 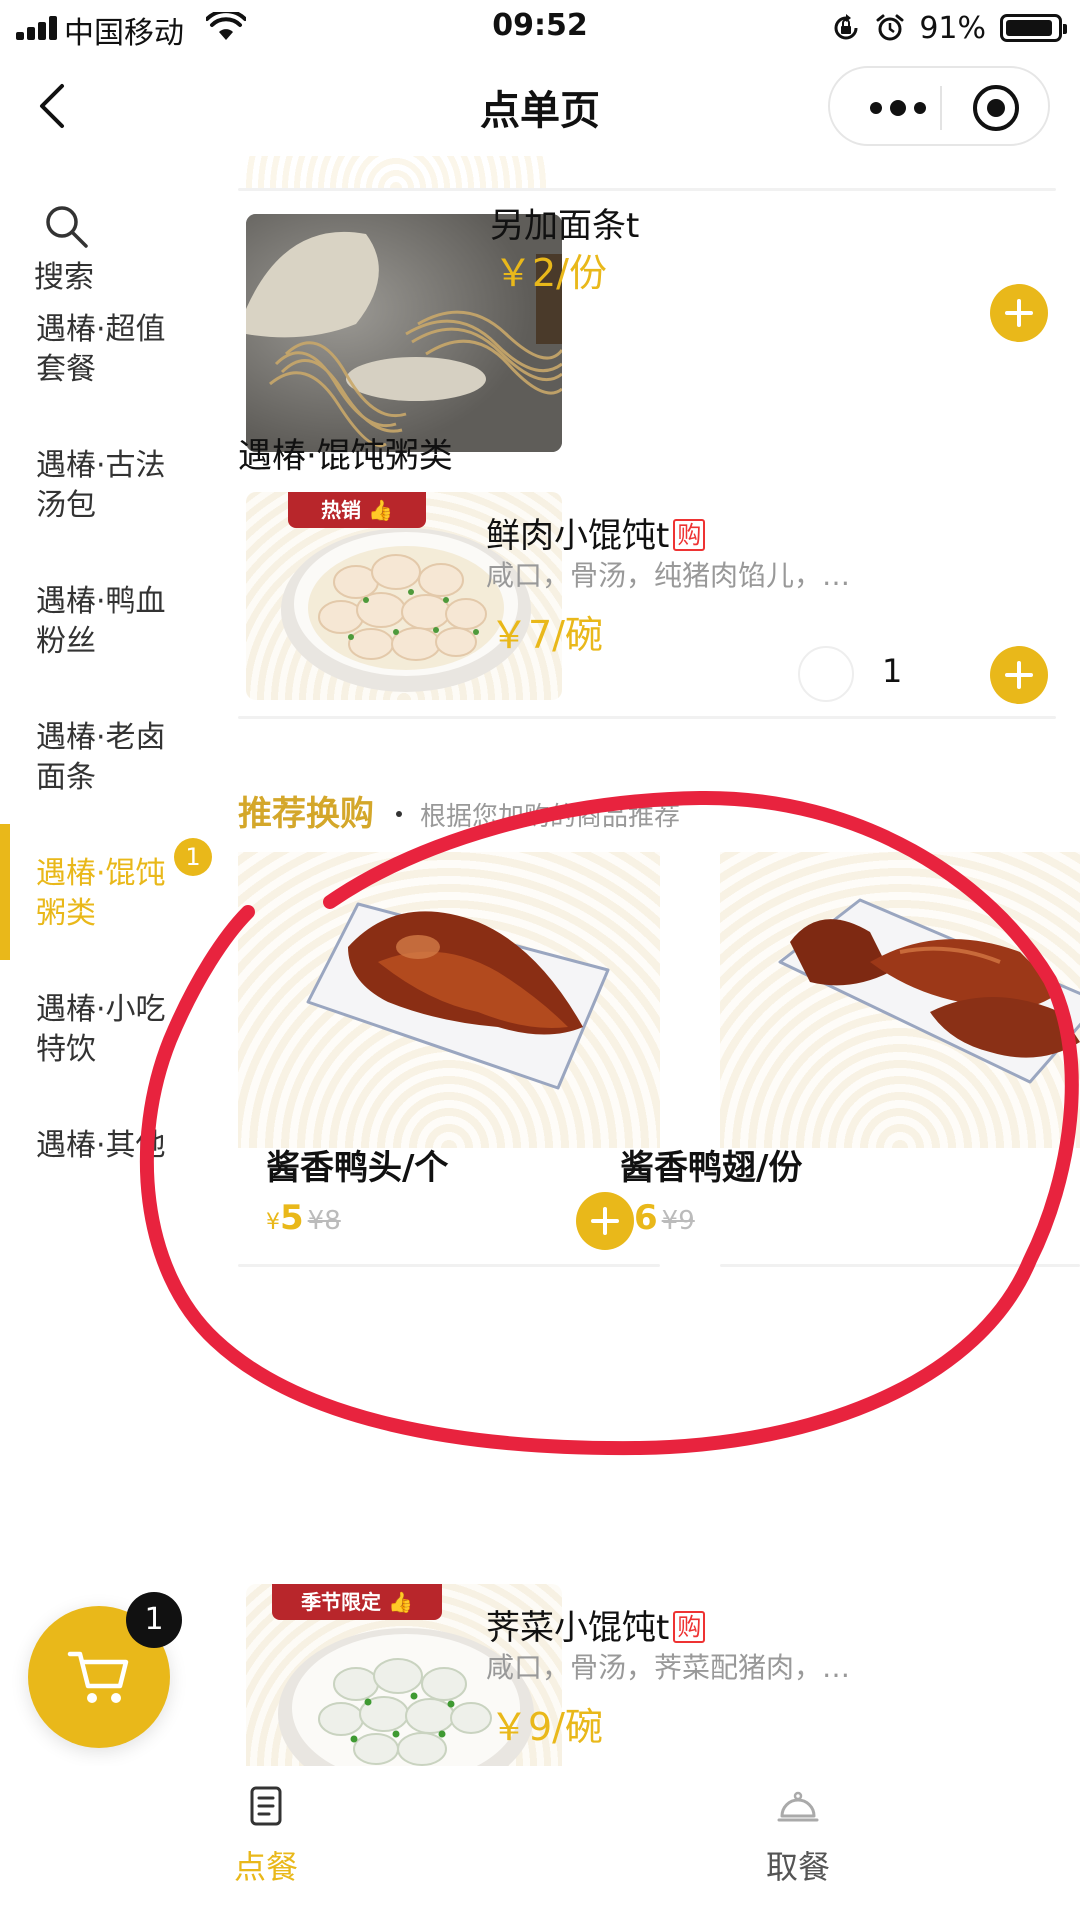 I want to click on recommend-item-name: 酱香鸭翅/份, so click(x=711, y=1168).